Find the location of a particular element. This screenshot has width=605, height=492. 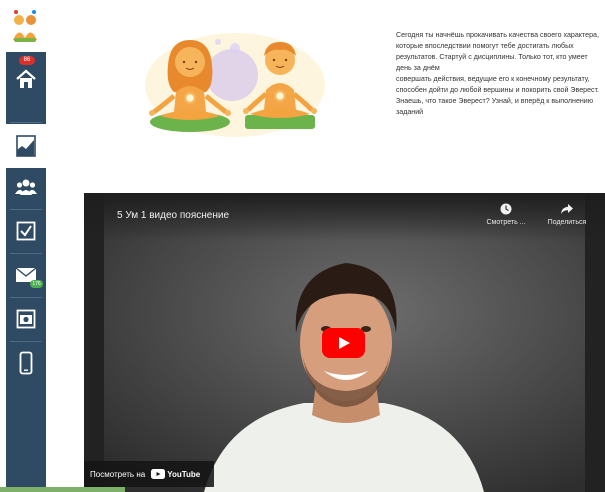

video-title: 5 Ум 1 видео пояснение is located at coordinates (173, 215).